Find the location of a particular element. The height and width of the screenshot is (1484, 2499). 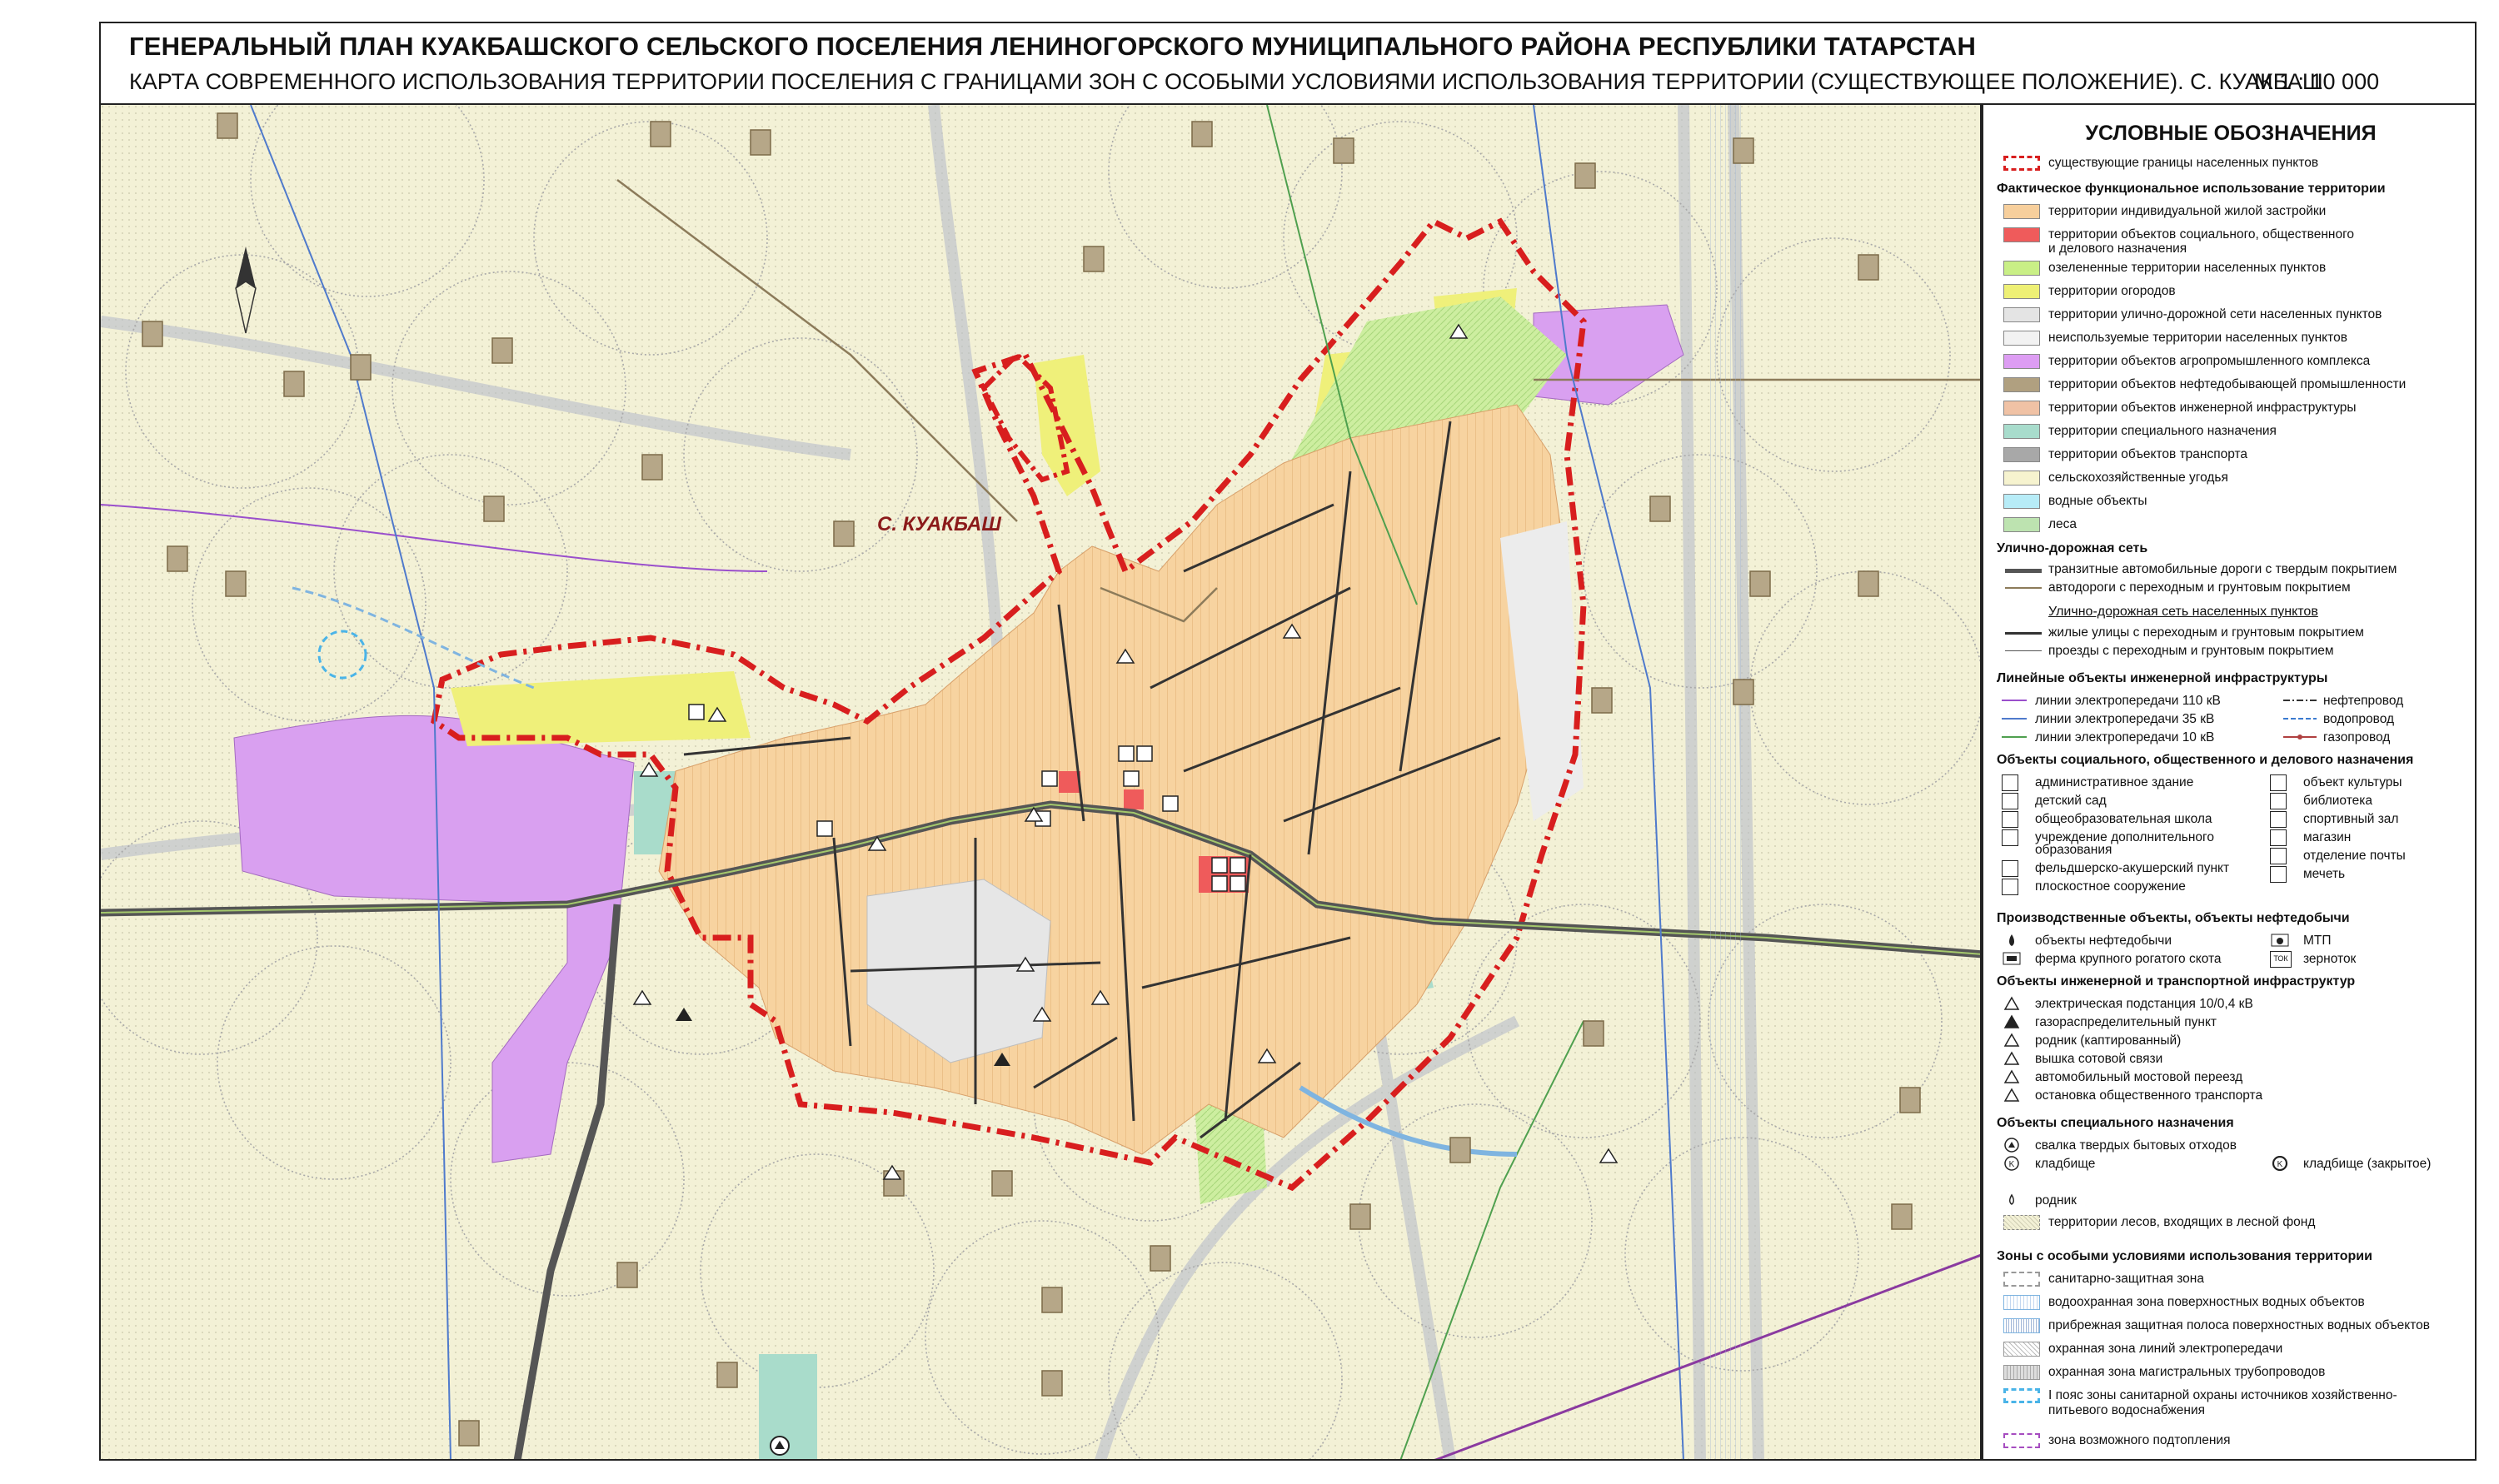

legend-label: существующие границы населенных пунктов is located at coordinates (2183, 163).